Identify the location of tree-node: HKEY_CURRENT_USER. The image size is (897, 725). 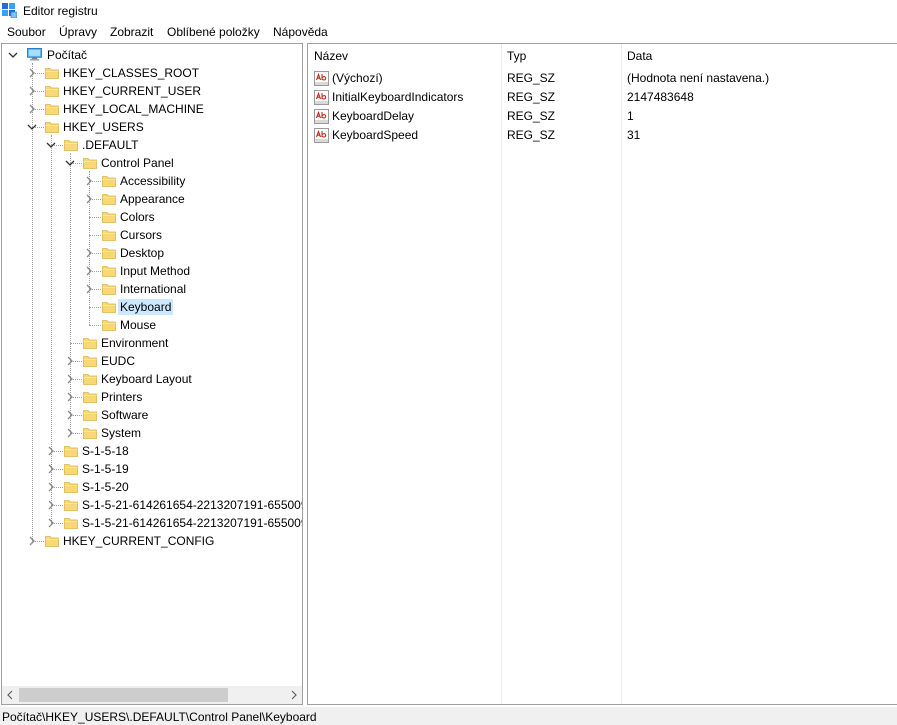
(152, 91).